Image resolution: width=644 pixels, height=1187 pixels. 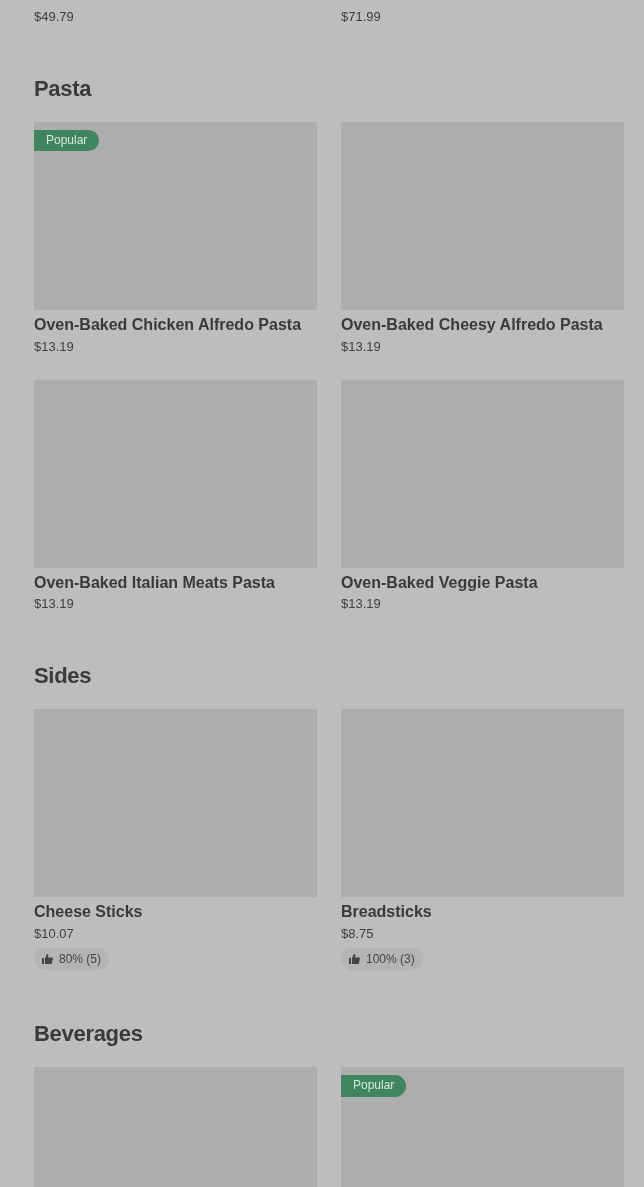 I want to click on section-heading: Beverages, so click(x=89, y=1033).